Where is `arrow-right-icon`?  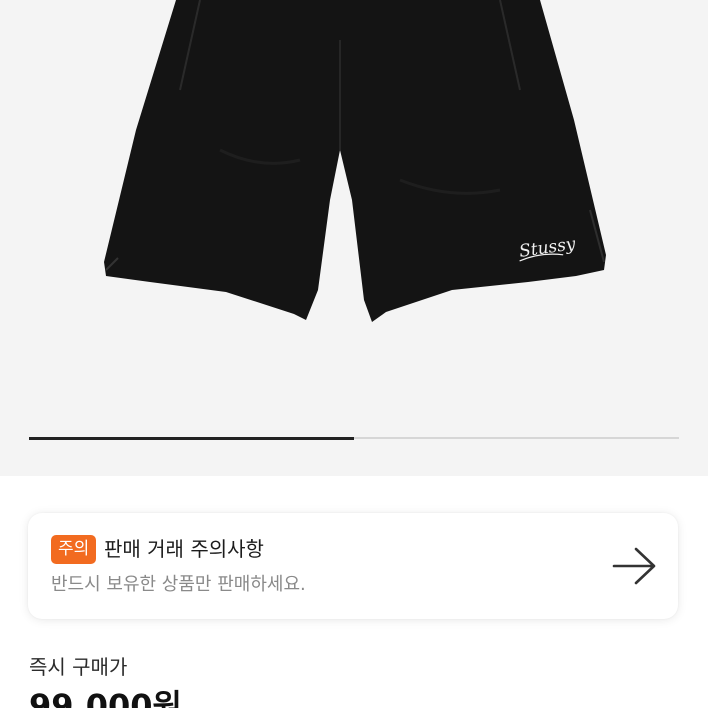
arrow-right-icon is located at coordinates (635, 566).